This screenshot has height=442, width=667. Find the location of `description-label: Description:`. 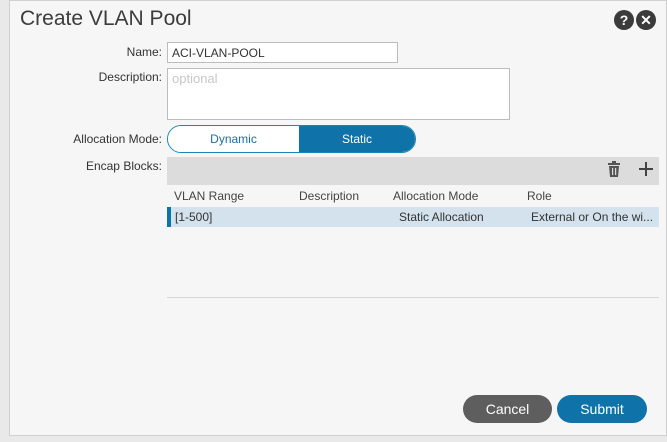

description-label: Description: is located at coordinates (130, 77).